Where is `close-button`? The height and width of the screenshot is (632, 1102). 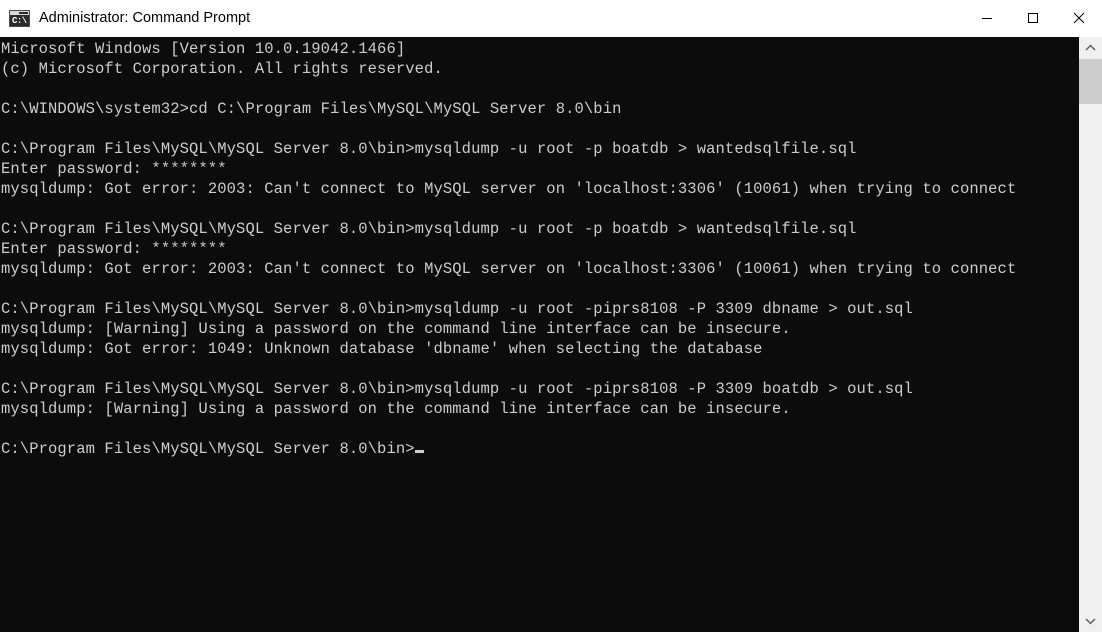 close-button is located at coordinates (1079, 18).